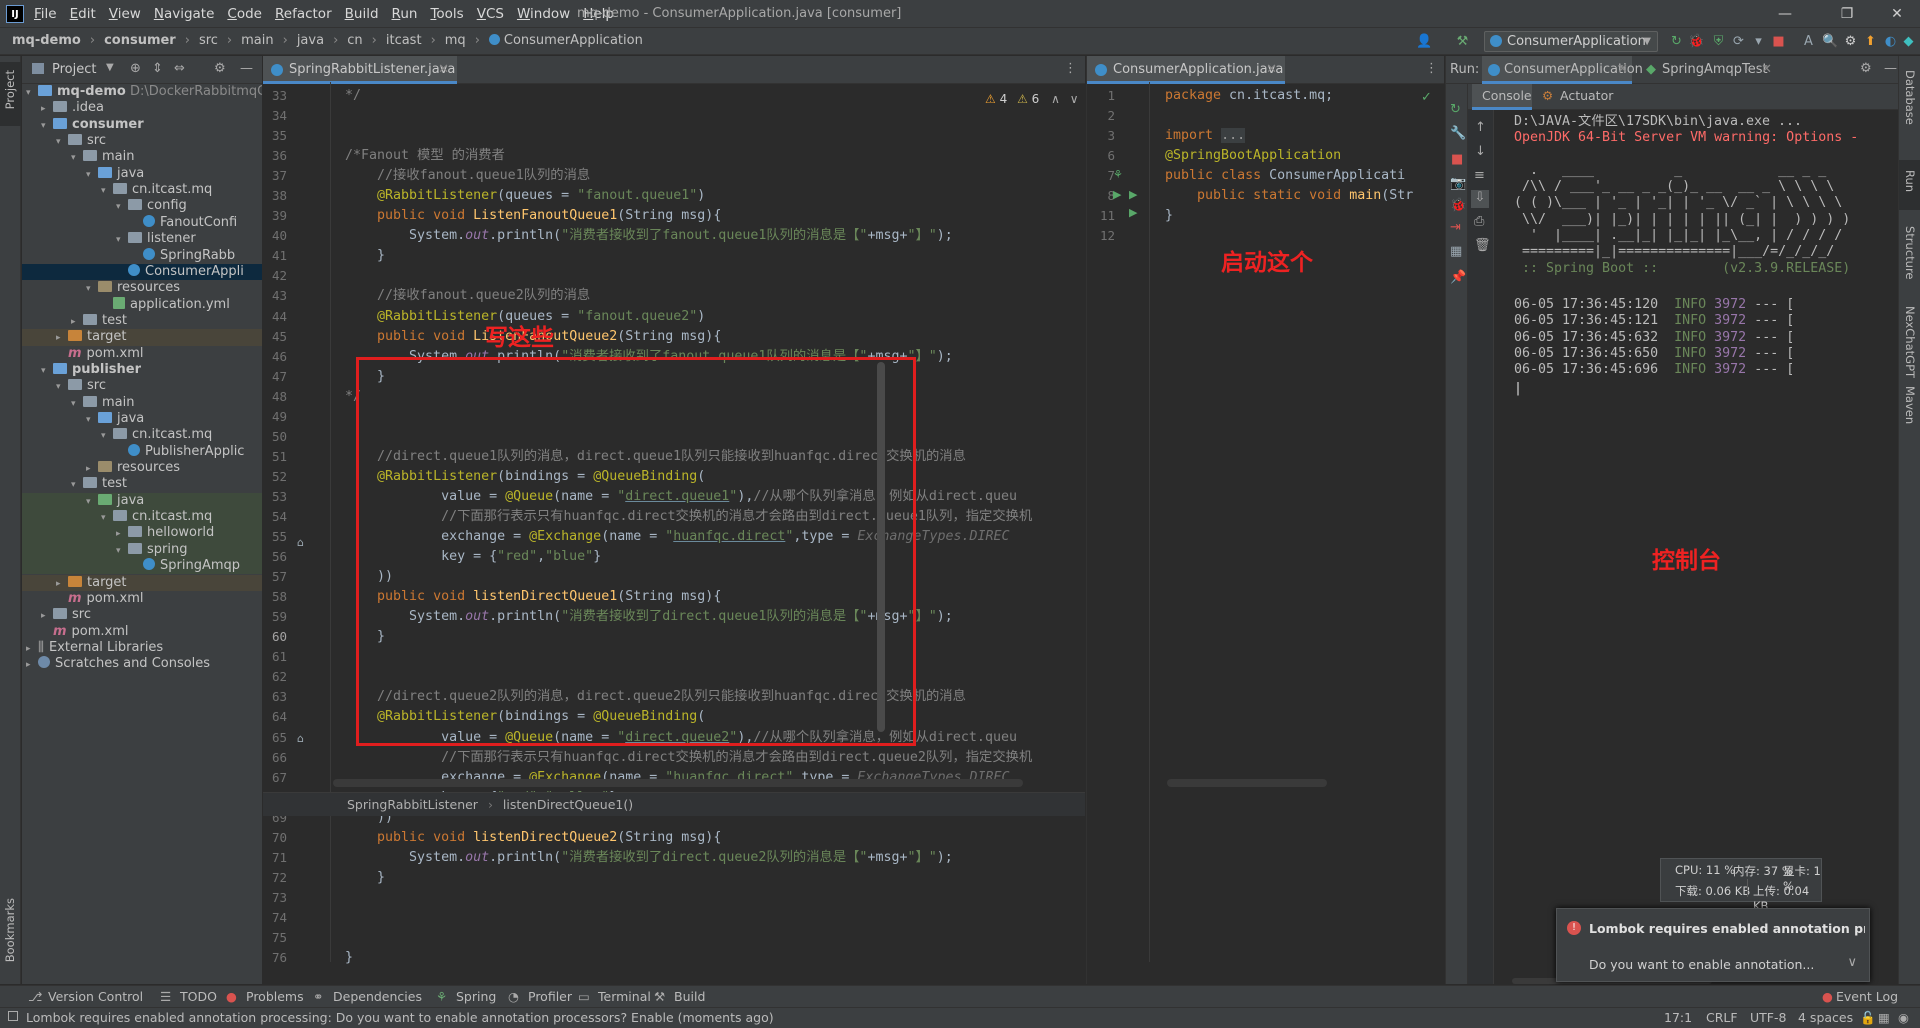 The width and height of the screenshot is (1920, 1028). I want to click on menu-navigate: Navigate, so click(184, 14).